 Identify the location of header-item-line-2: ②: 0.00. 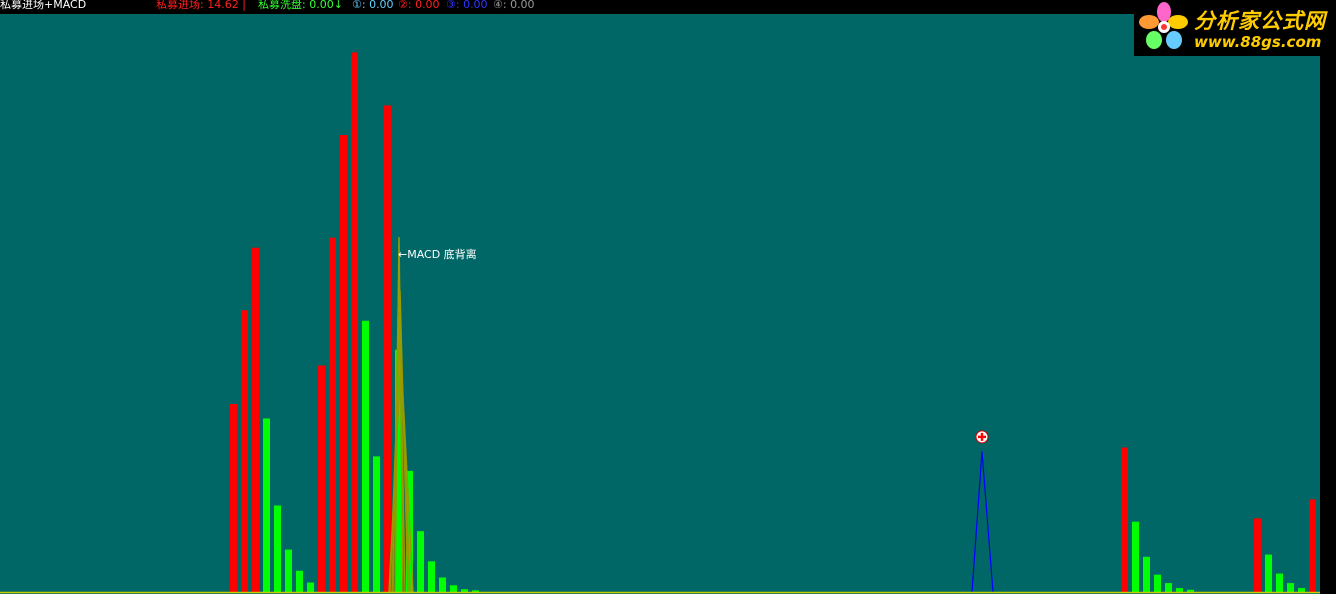
(419, 5).